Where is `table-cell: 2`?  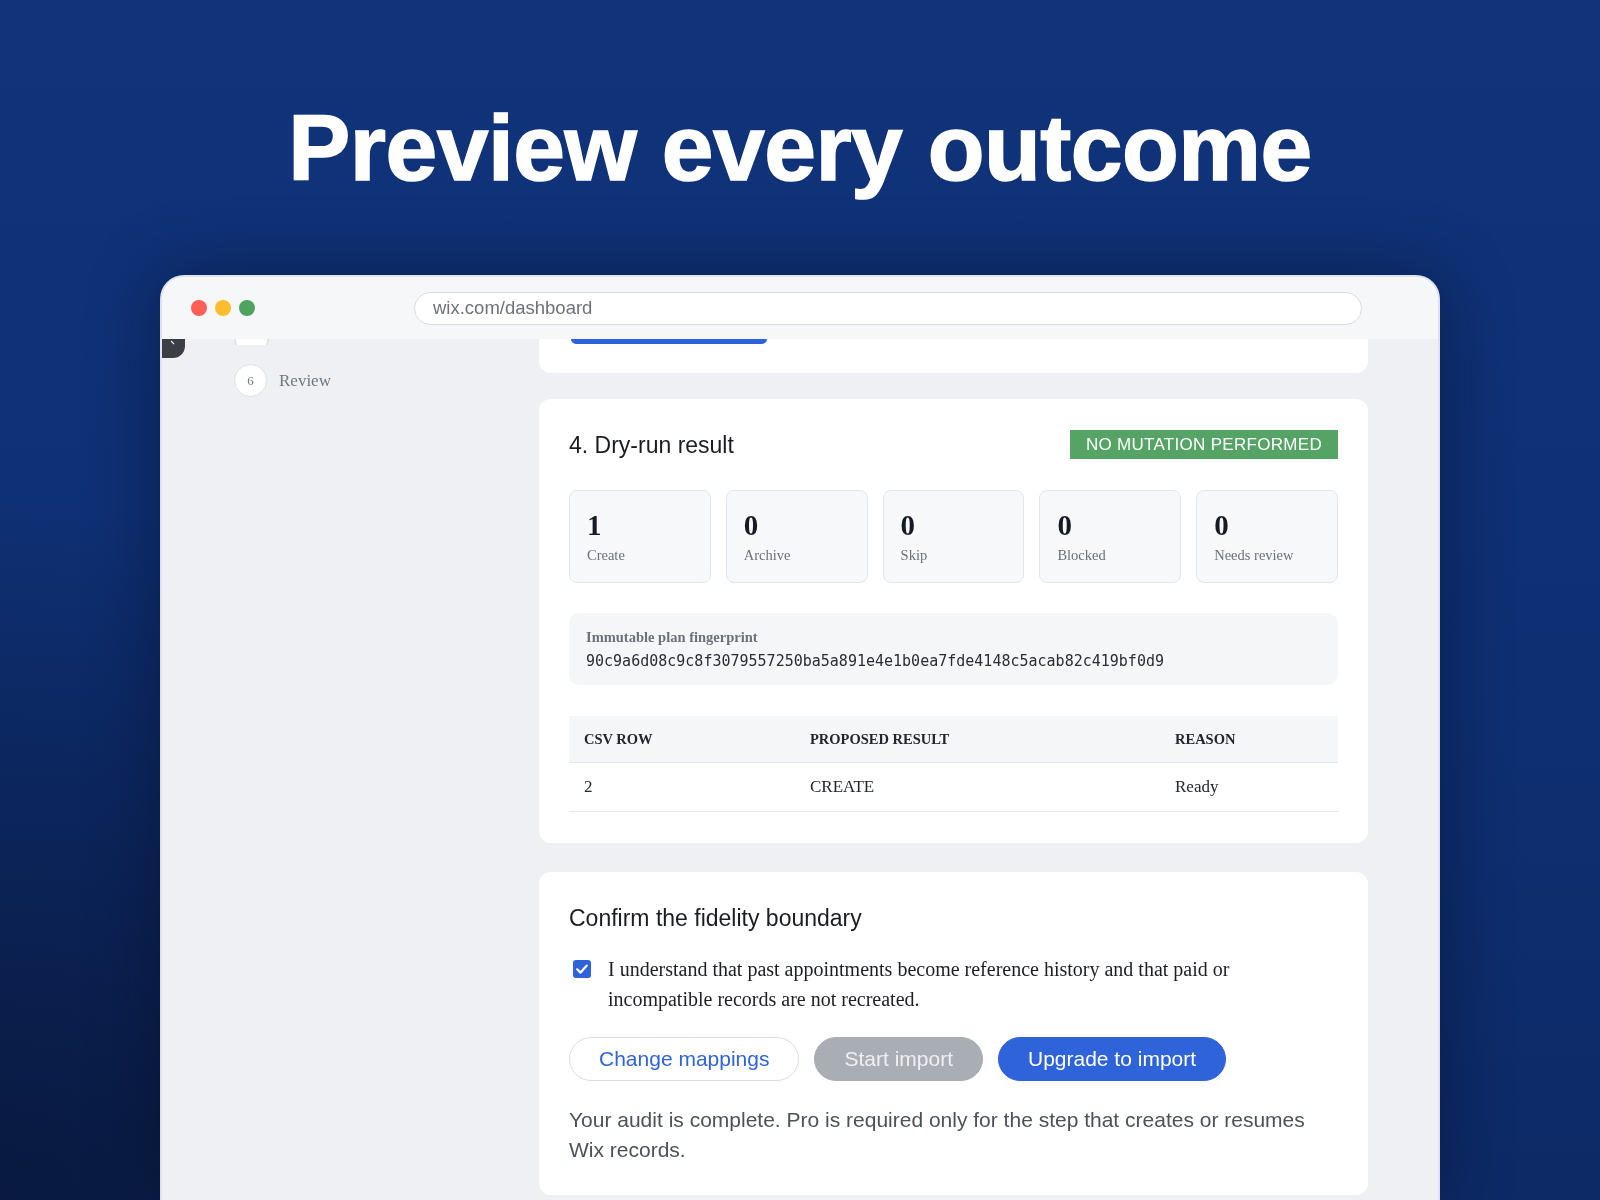 table-cell: 2 is located at coordinates (588, 787).